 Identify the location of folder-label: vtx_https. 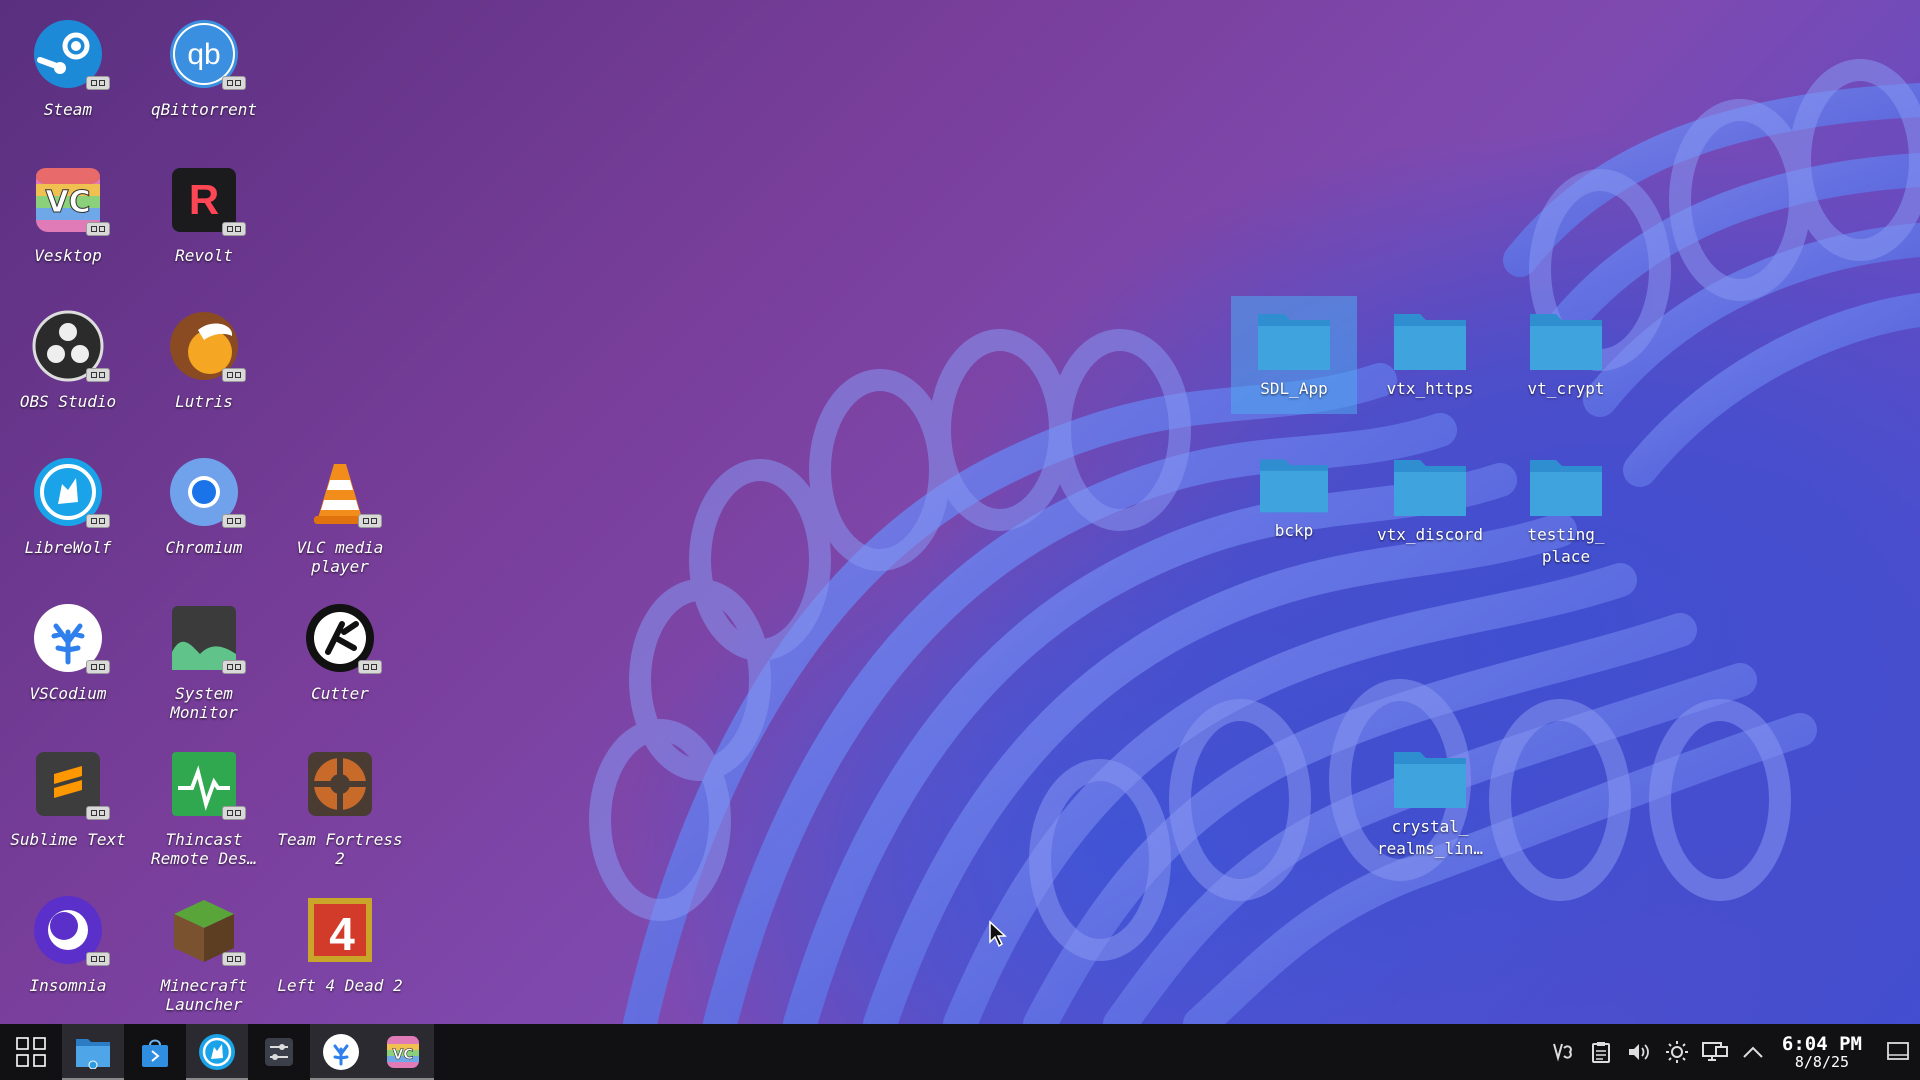
(1430, 388).